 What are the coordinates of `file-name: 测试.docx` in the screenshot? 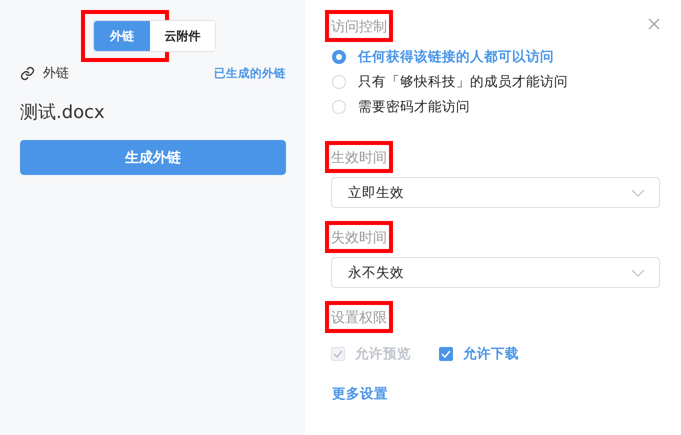 It's located at (63, 112).